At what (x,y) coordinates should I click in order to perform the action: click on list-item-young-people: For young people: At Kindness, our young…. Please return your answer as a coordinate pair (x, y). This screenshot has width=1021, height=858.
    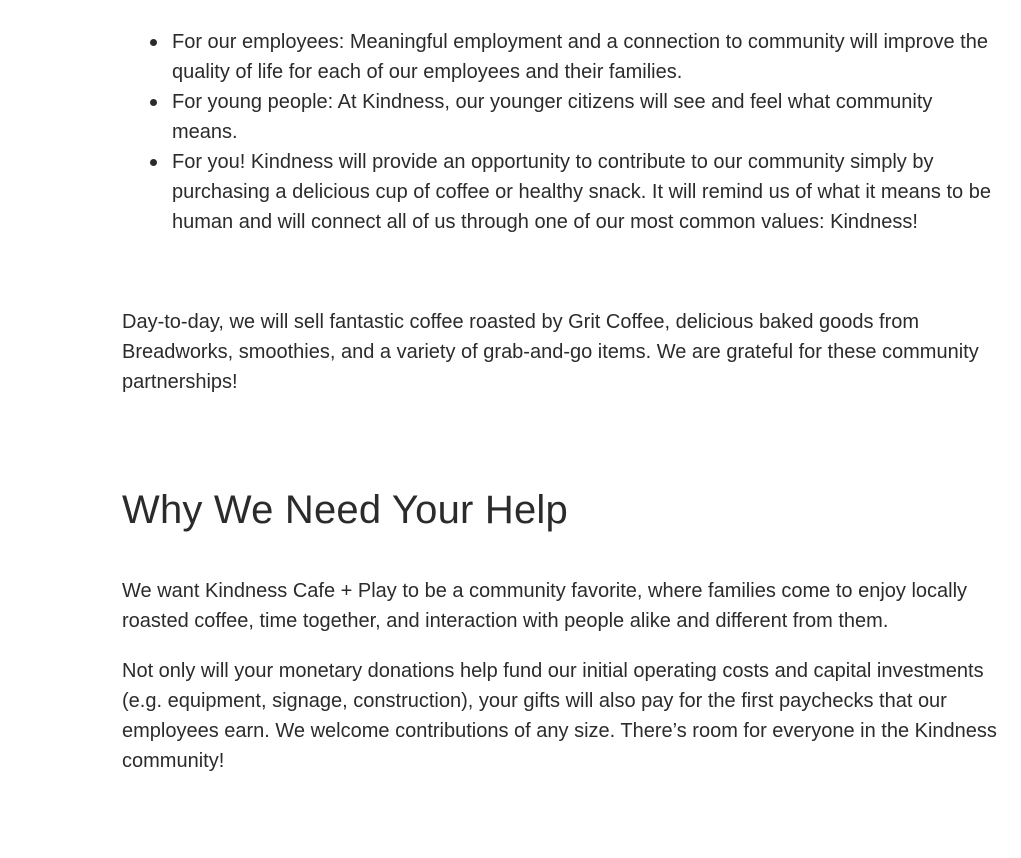
    Looking at the image, I should click on (576, 117).